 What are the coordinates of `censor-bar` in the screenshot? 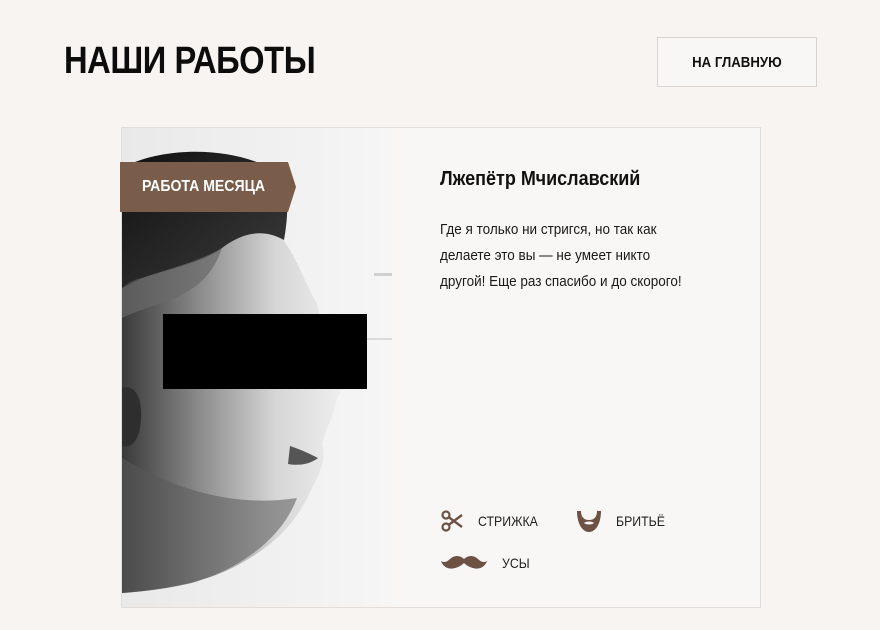 It's located at (265, 351).